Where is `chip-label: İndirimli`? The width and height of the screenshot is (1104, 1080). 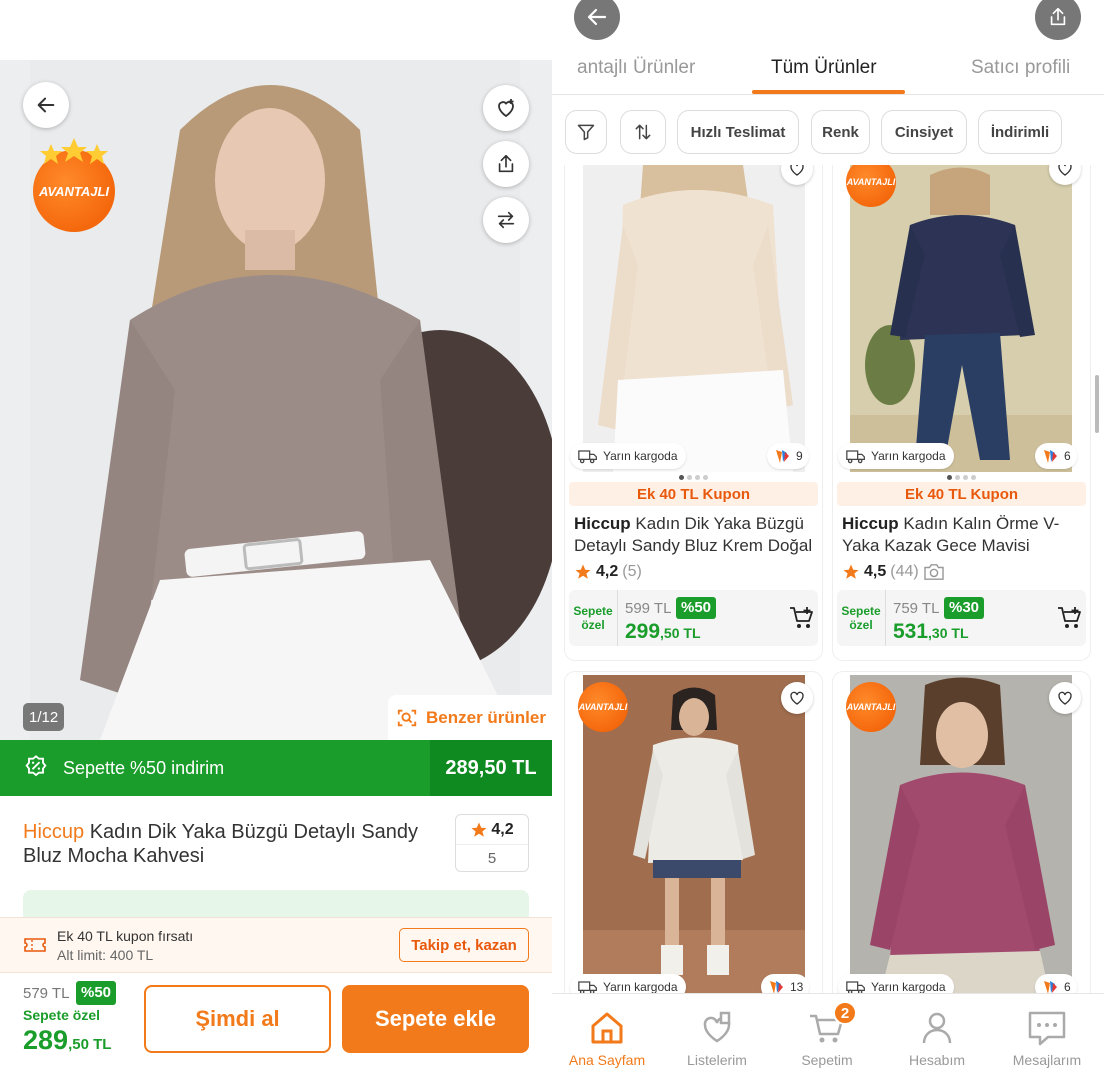
chip-label: İndirimli is located at coordinates (1020, 132).